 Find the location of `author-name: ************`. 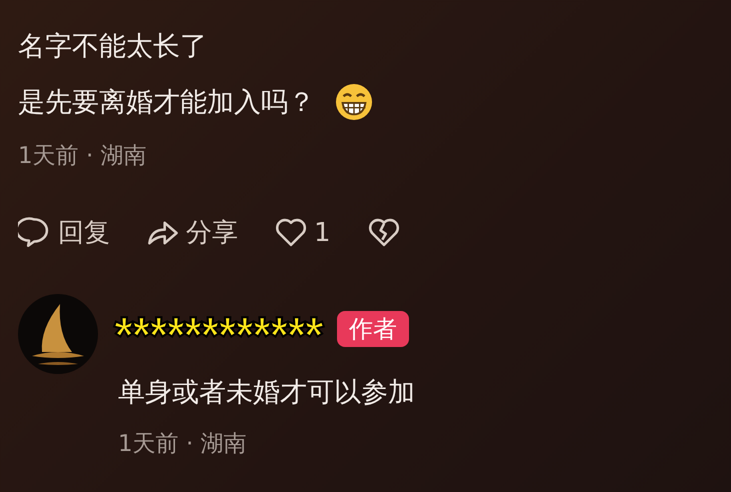

author-name: ************ is located at coordinates (217, 332).